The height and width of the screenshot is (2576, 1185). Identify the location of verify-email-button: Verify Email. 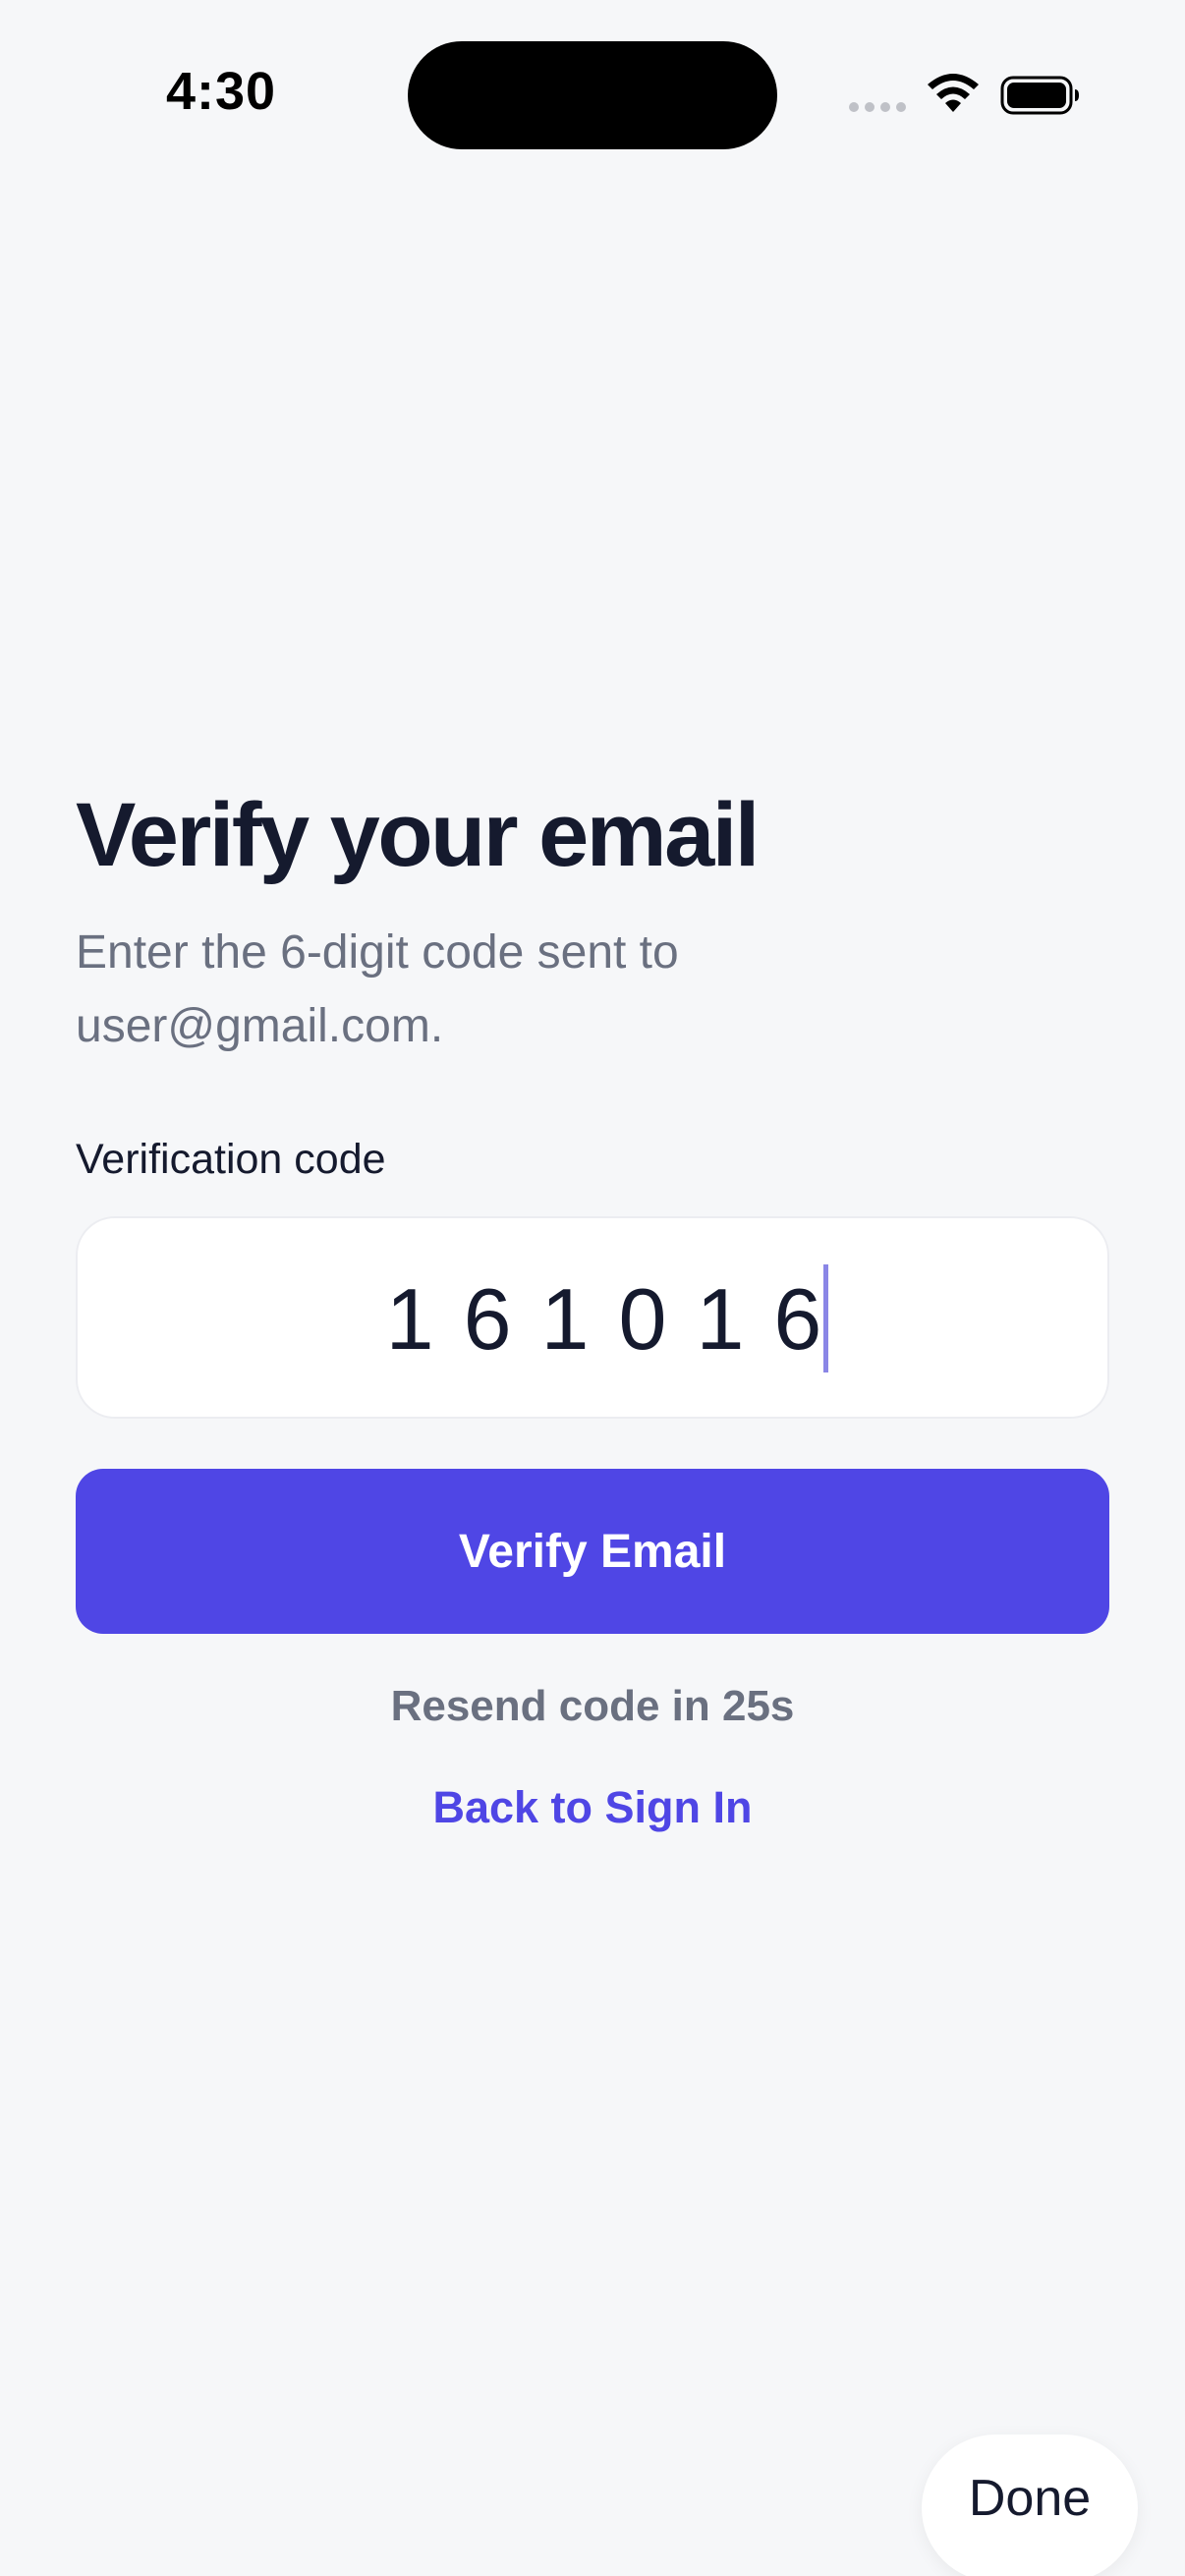
(592, 1551).